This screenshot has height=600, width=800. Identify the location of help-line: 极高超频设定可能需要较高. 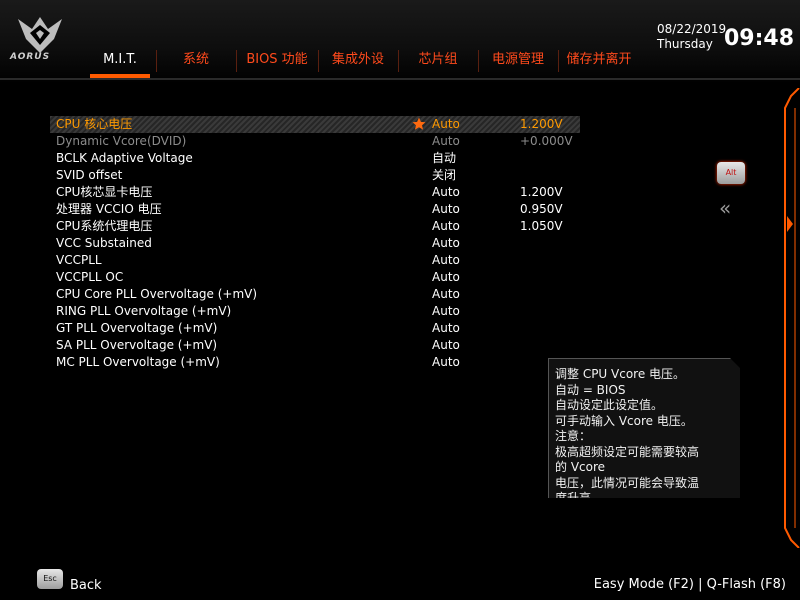
(627, 451).